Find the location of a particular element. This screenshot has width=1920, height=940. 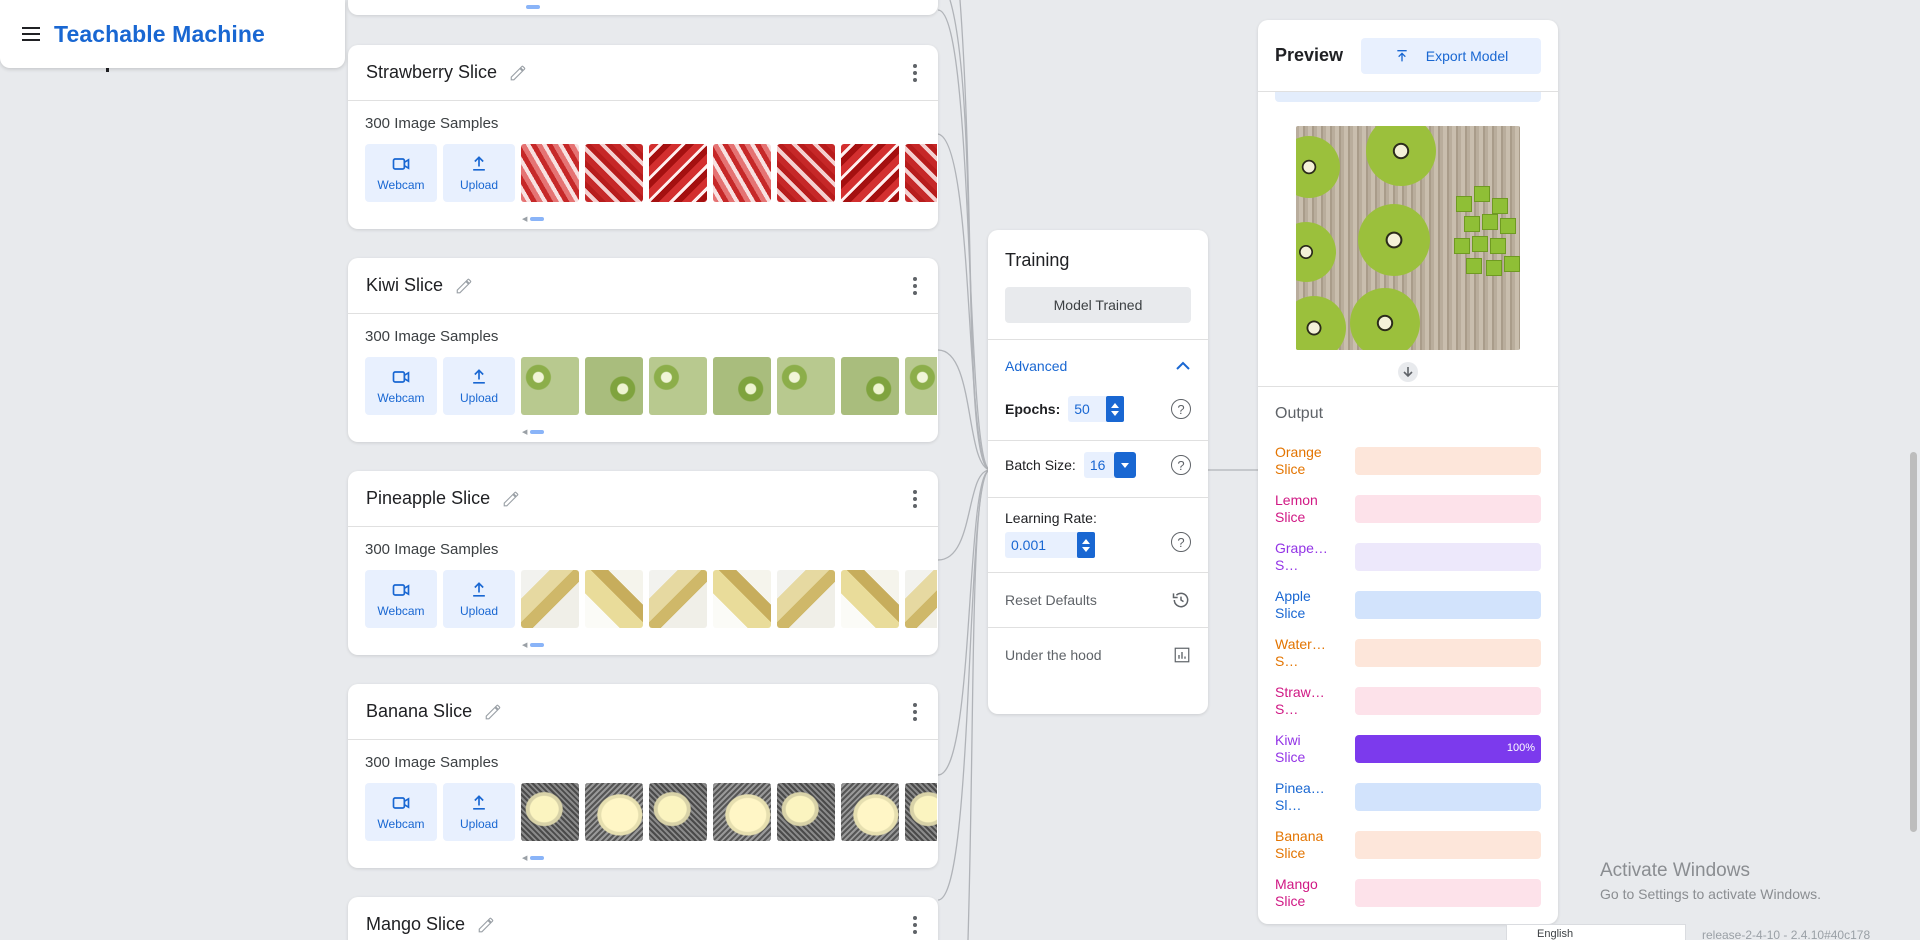

output-row: Orange Slice is located at coordinates (1408, 461).